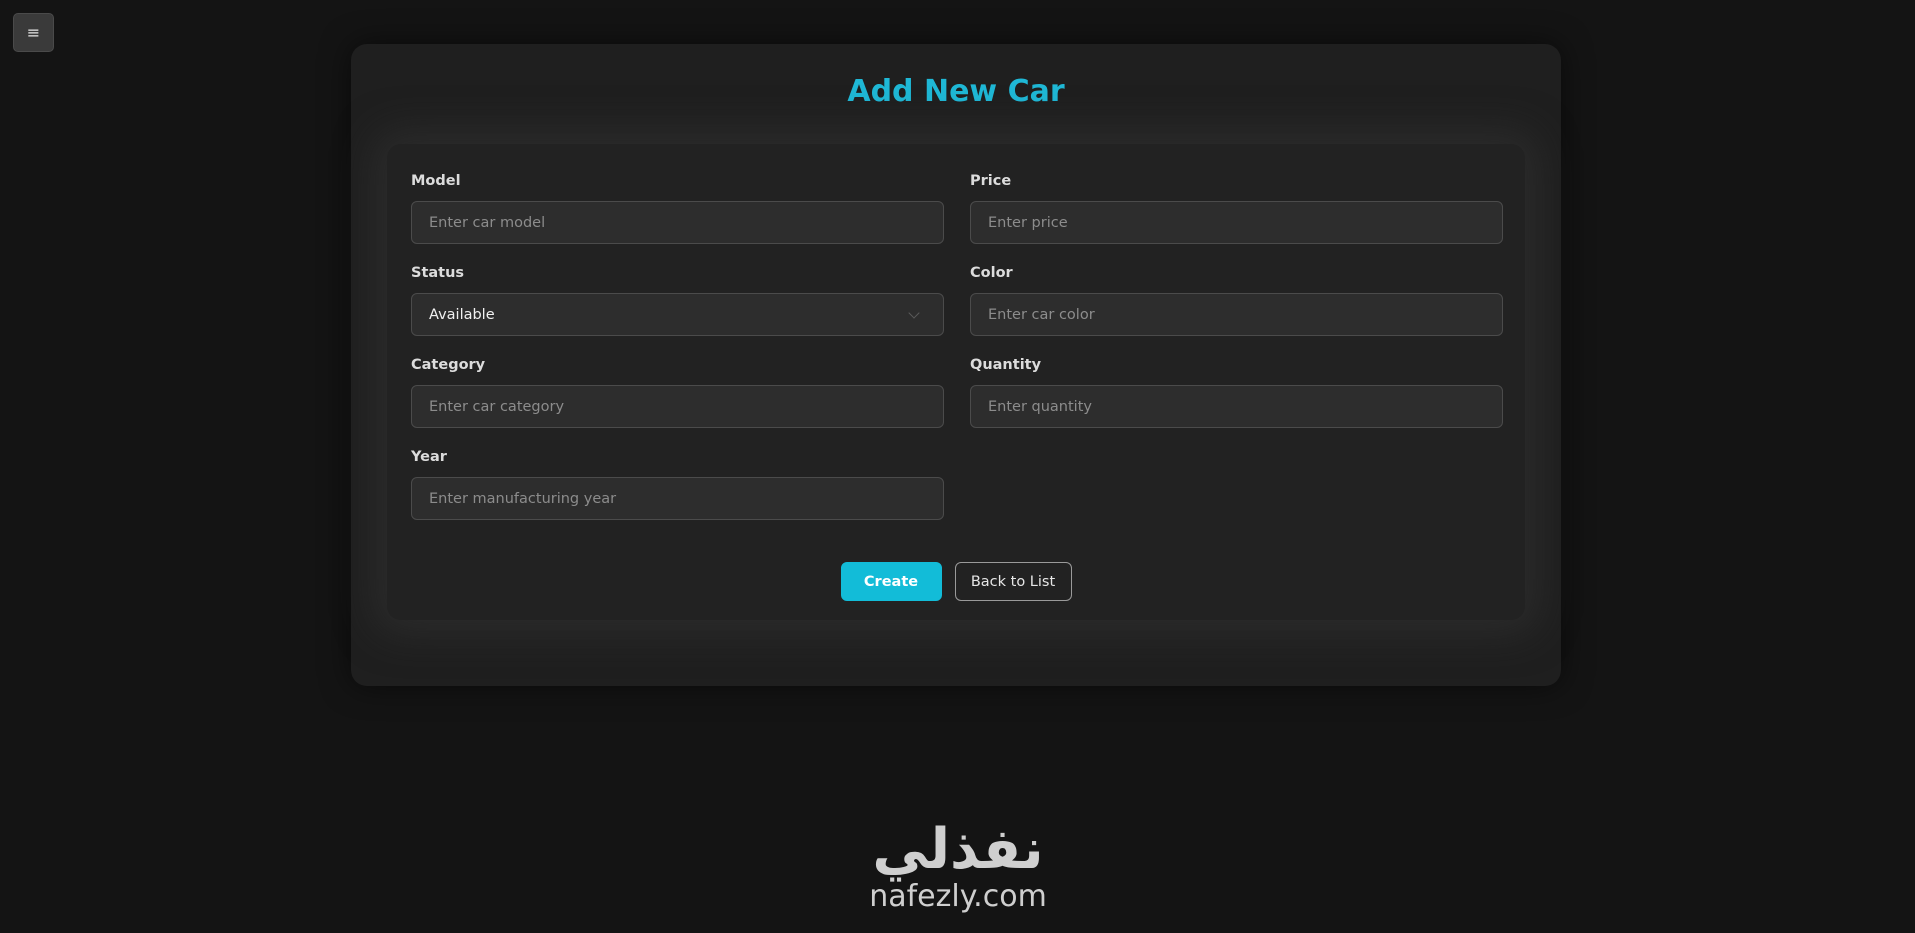  What do you see at coordinates (677, 406) in the screenshot?
I see `category-input` at bounding box center [677, 406].